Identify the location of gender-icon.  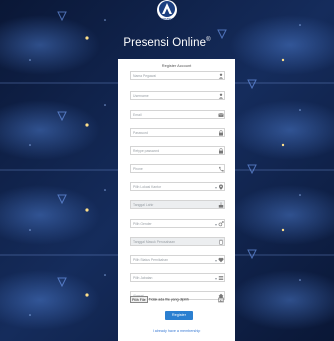
(221, 223).